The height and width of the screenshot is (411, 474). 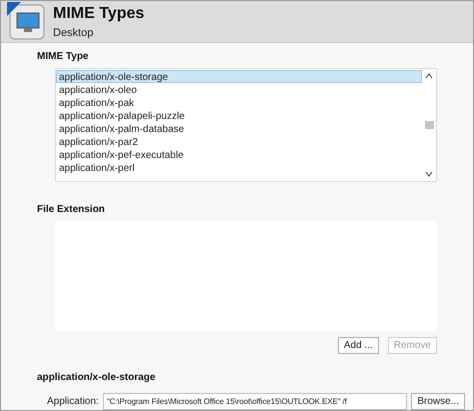 I want to click on list-item: application/x-par2, so click(x=239, y=141).